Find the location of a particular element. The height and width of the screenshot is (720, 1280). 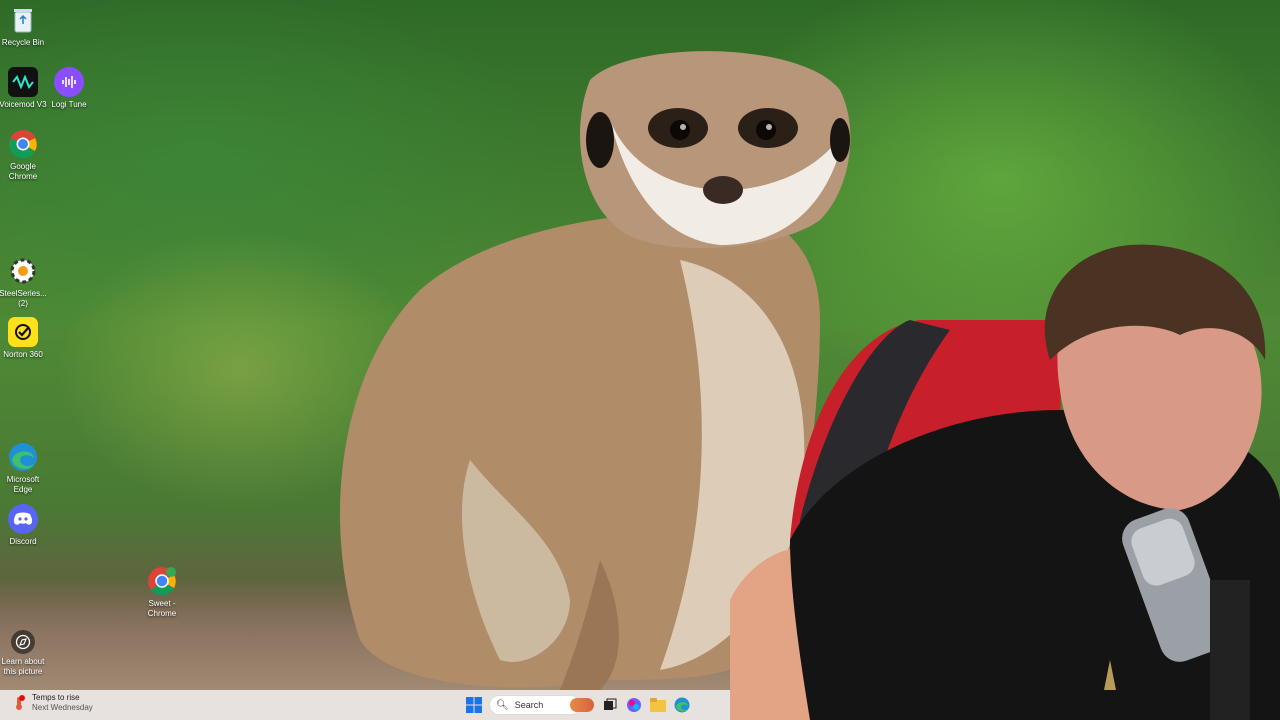

desktop-icon-label: Logi Tune is located at coordinates (69, 104).